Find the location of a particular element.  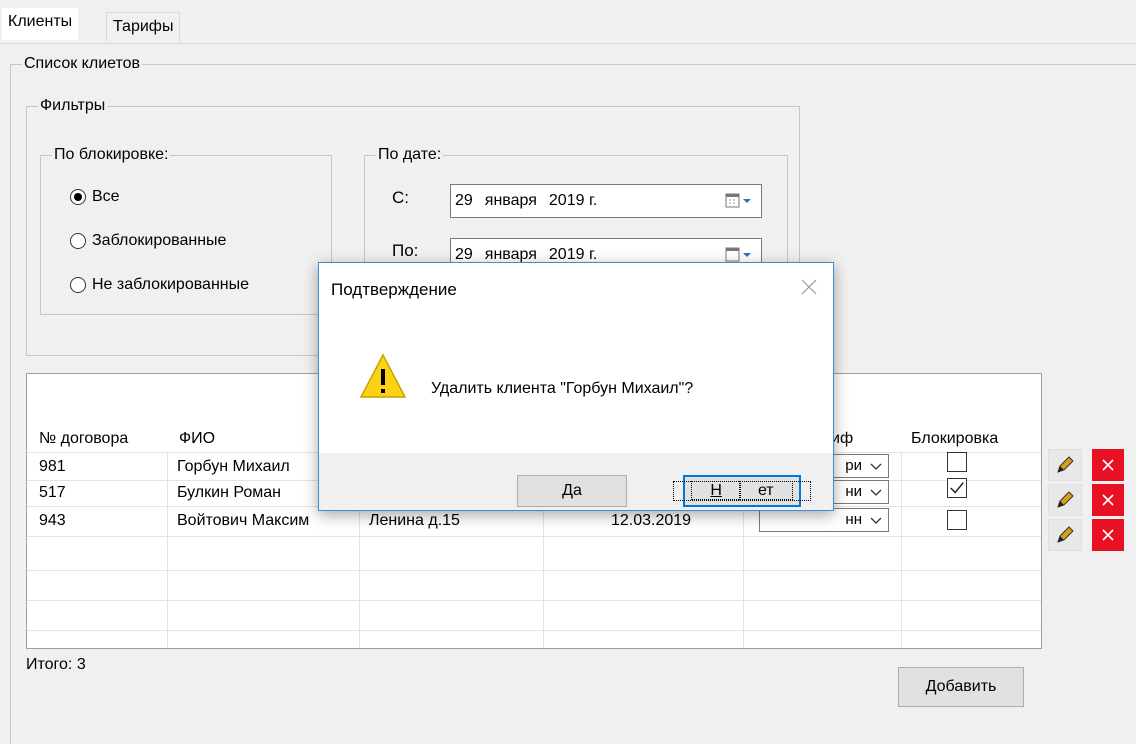

row1-delete-button is located at coordinates (1108, 465).